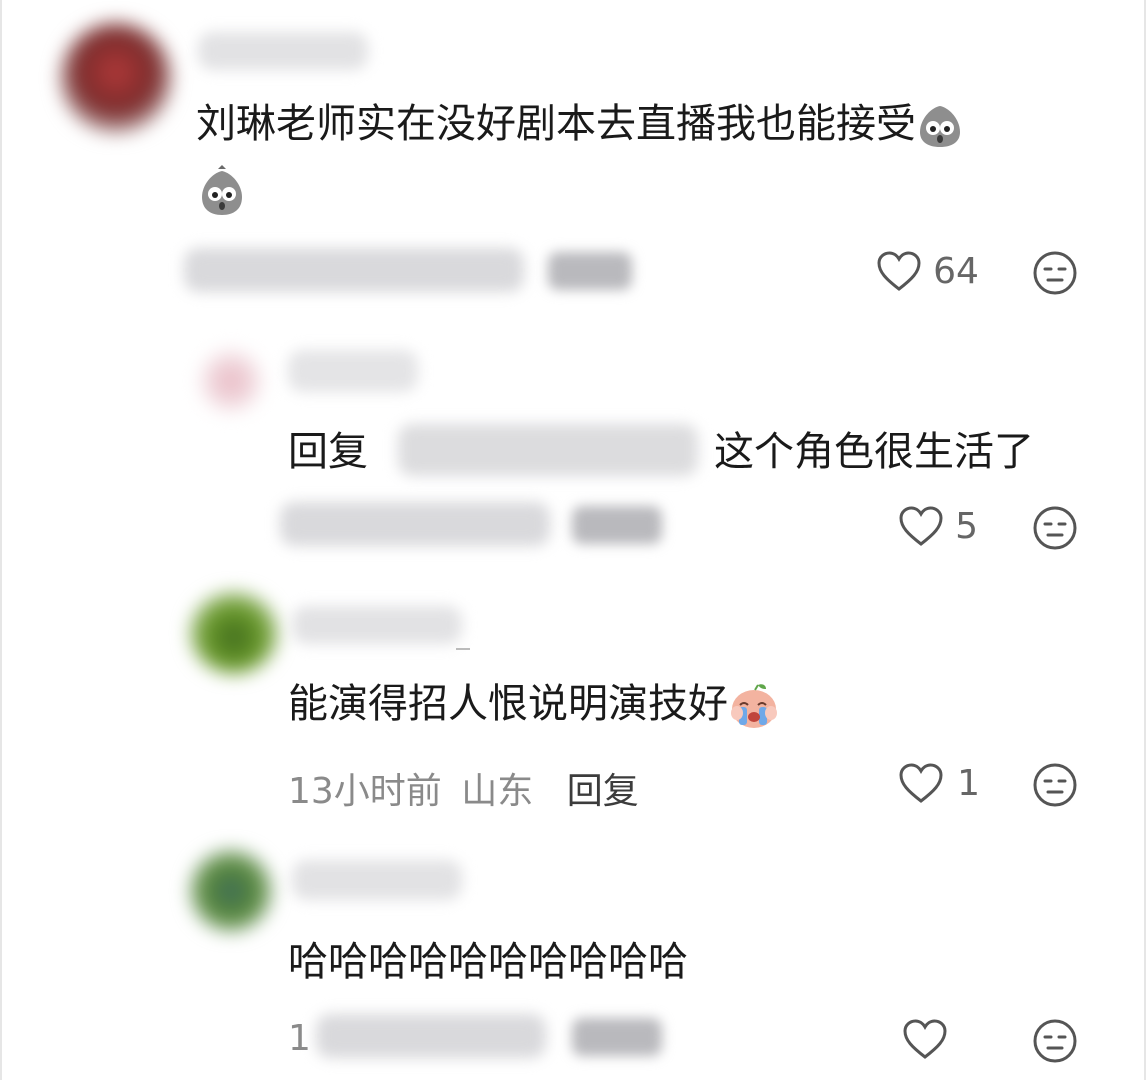 Image resolution: width=1146 pixels, height=1080 pixels. Describe the element at coordinates (927, 271) in the screenshot. I see `like-button: 64` at that location.